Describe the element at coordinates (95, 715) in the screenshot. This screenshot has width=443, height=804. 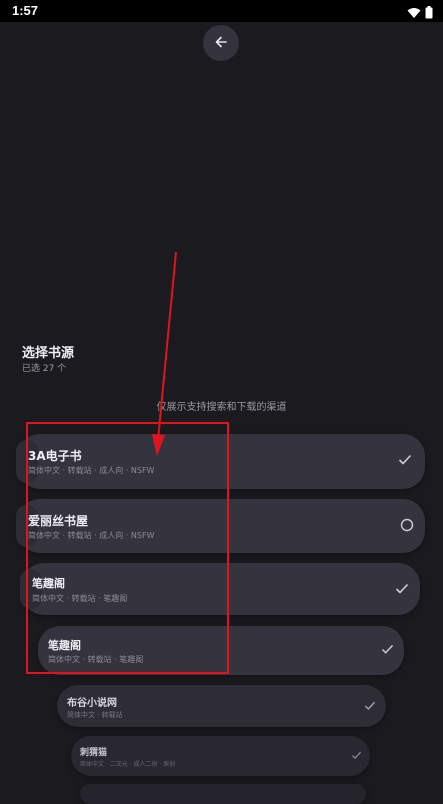
I see `source-tags: 简体中文 · 转载站` at that location.